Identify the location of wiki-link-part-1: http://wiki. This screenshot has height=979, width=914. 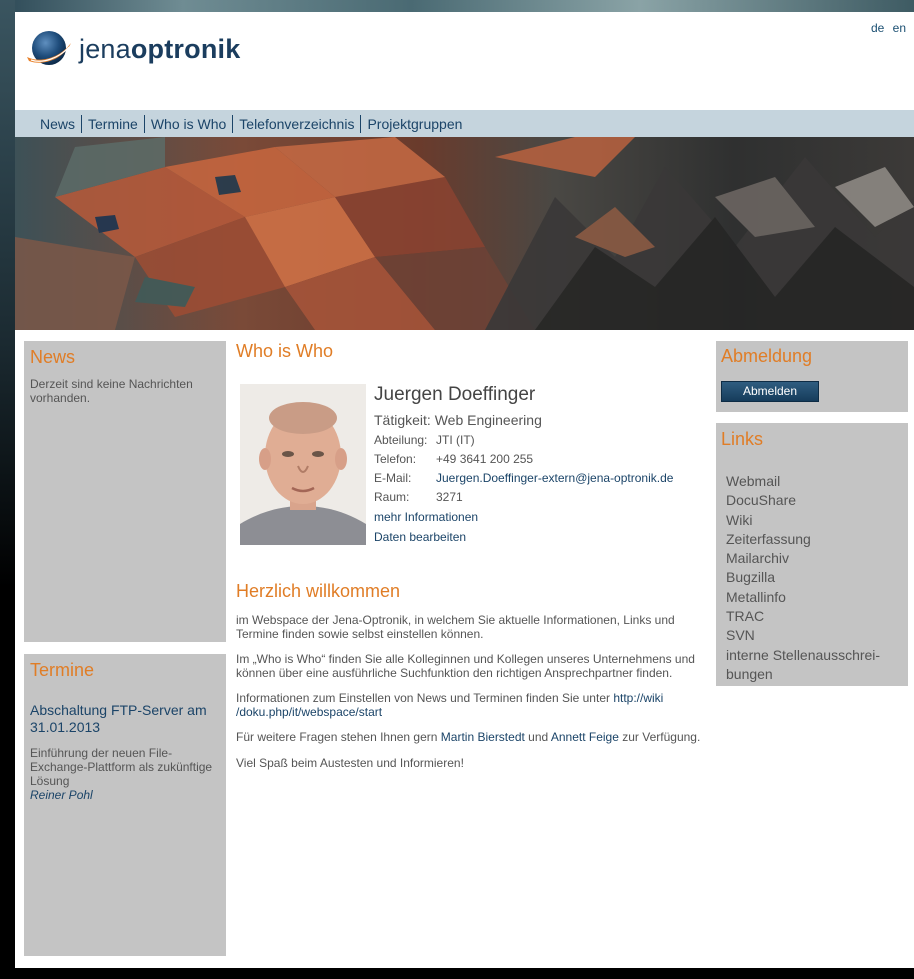
(638, 698).